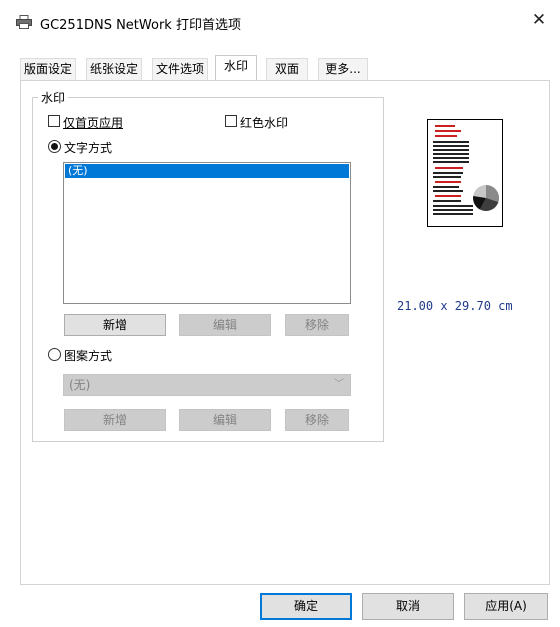 The image size is (560, 627). What do you see at coordinates (207, 171) in the screenshot?
I see `list-item: (无)` at bounding box center [207, 171].